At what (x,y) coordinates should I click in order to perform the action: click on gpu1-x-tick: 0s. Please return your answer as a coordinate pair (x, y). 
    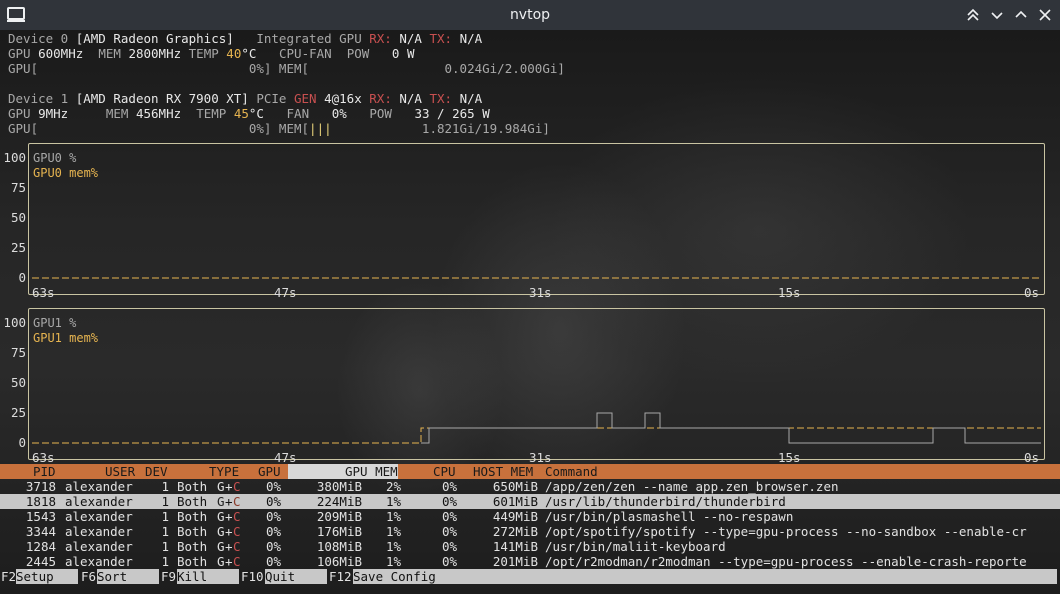
    Looking at the image, I should click on (1032, 457).